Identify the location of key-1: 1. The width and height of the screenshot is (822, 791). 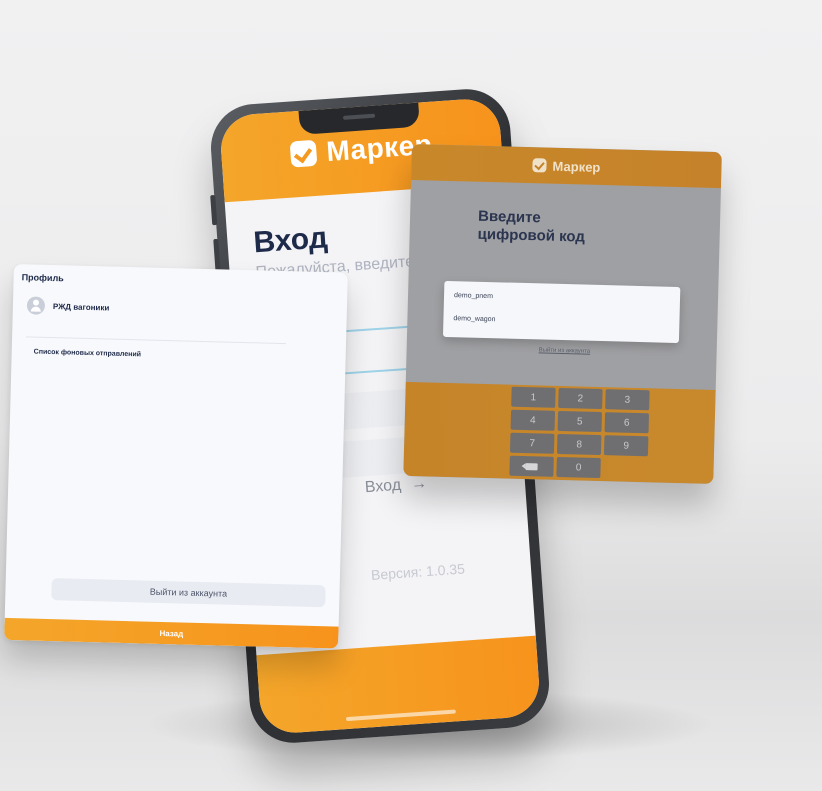
(533, 397).